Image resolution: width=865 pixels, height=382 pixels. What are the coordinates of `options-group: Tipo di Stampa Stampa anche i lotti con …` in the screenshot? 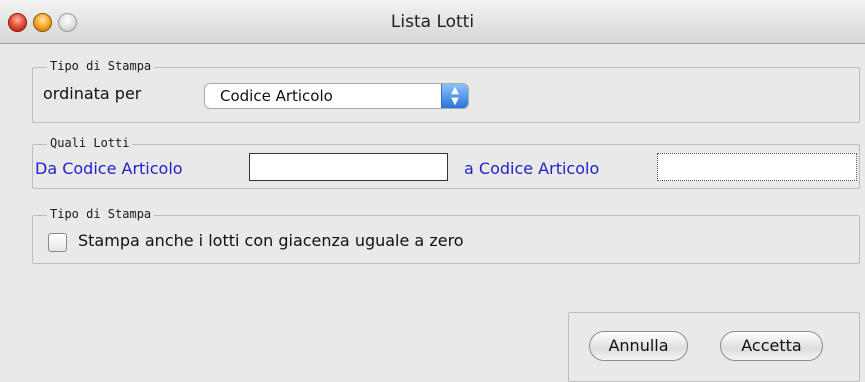 It's located at (446, 235).